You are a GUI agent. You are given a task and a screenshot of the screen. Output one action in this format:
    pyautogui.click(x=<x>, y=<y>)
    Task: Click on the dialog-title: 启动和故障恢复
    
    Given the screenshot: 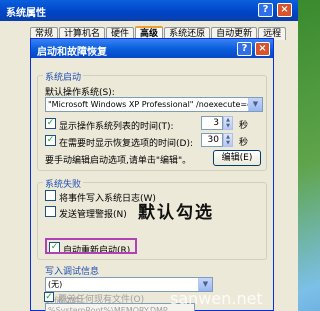 What is the action you would take?
    pyautogui.click(x=72, y=52)
    